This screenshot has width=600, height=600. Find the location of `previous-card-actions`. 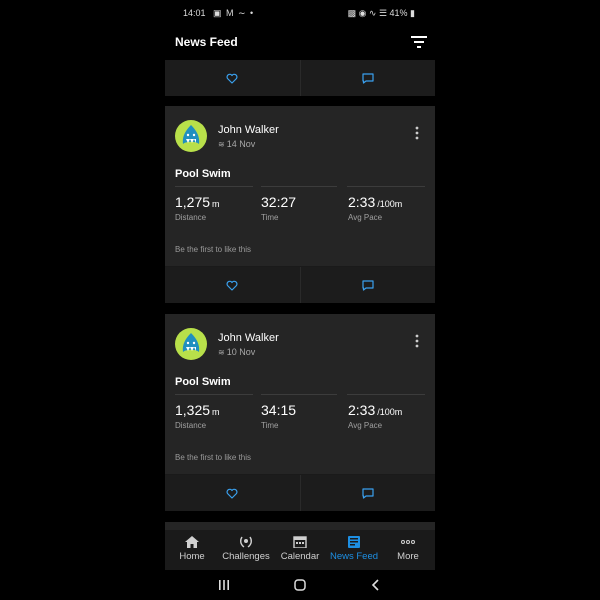

previous-card-actions is located at coordinates (300, 78).